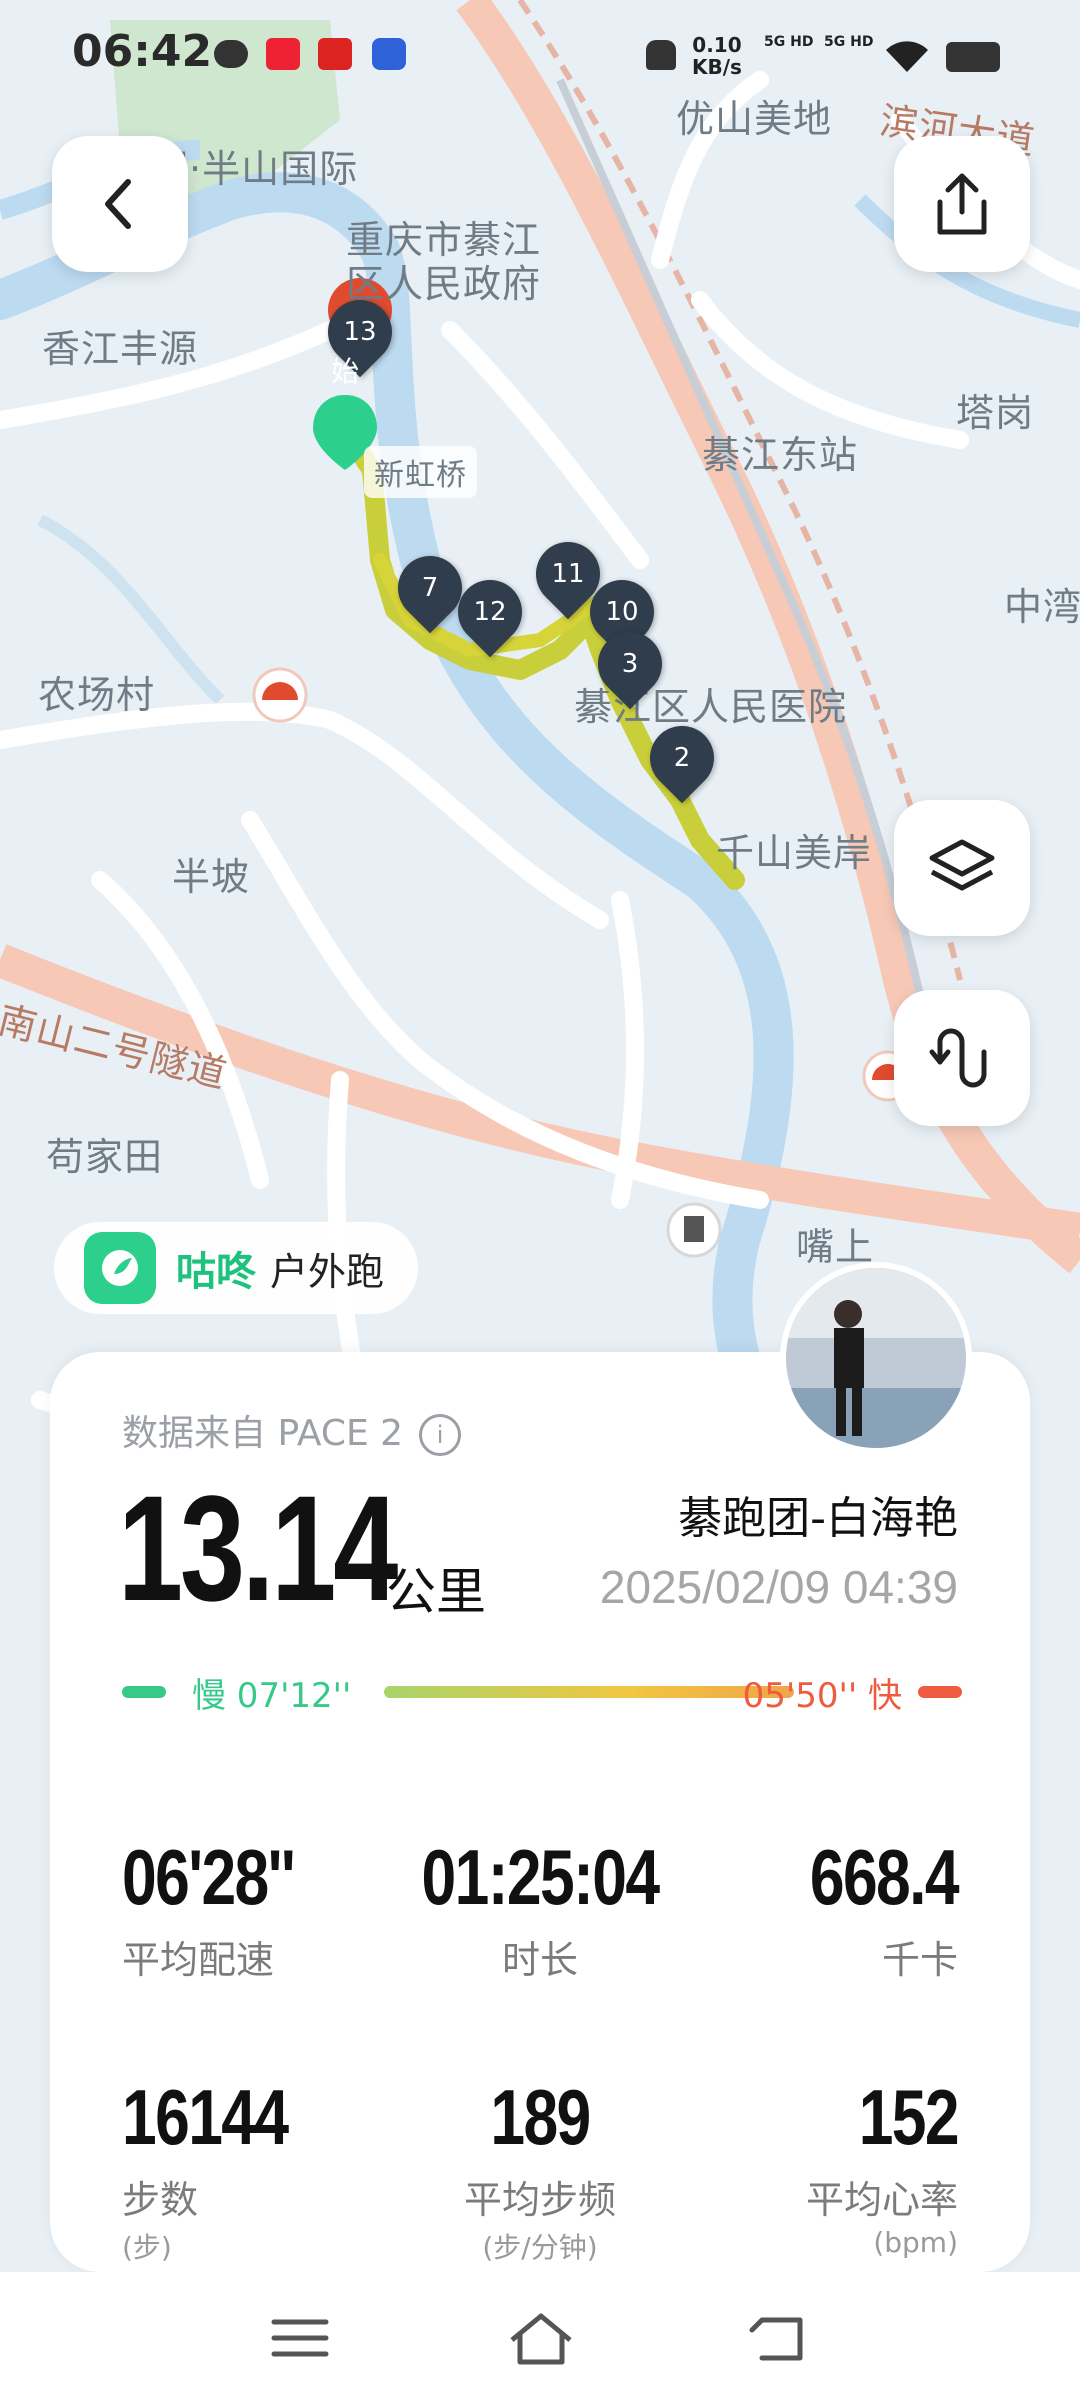  I want to click on activity-datetime: 2025/02/09 04:39, so click(778, 1587).